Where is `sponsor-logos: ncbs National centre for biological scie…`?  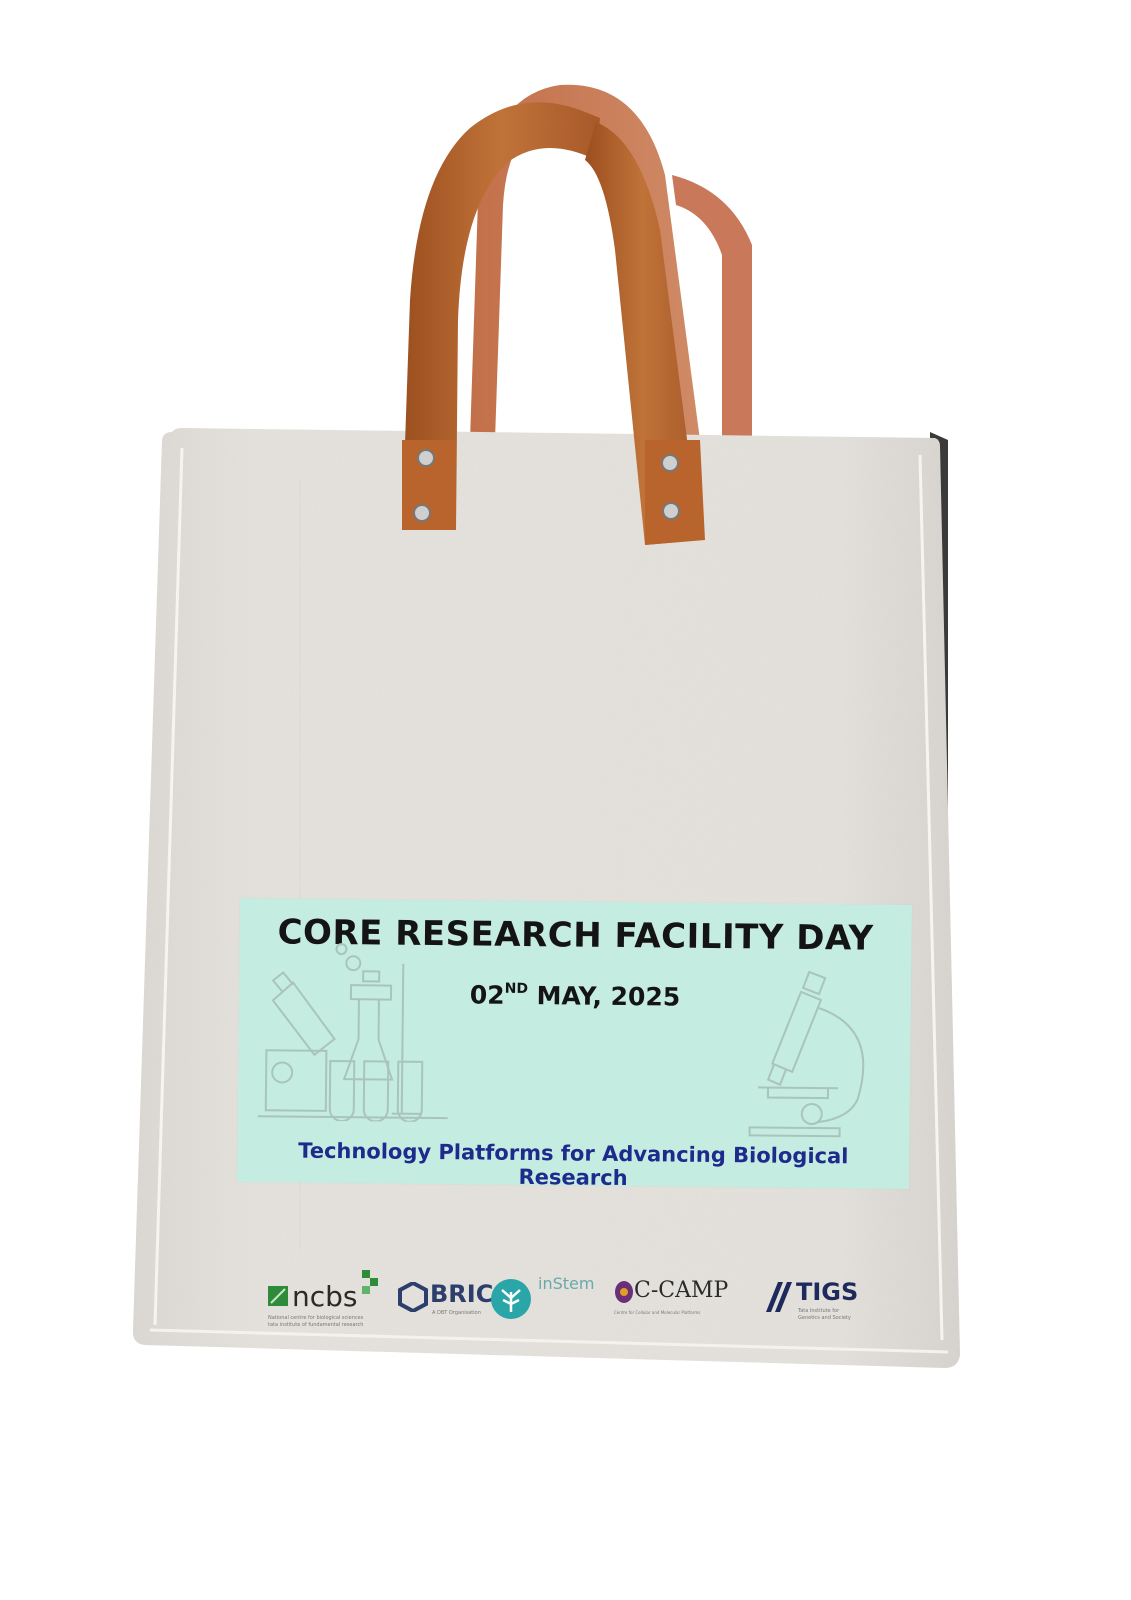
sponsor-logos: ncbs National centre for biological scie… is located at coordinates (578, 1305).